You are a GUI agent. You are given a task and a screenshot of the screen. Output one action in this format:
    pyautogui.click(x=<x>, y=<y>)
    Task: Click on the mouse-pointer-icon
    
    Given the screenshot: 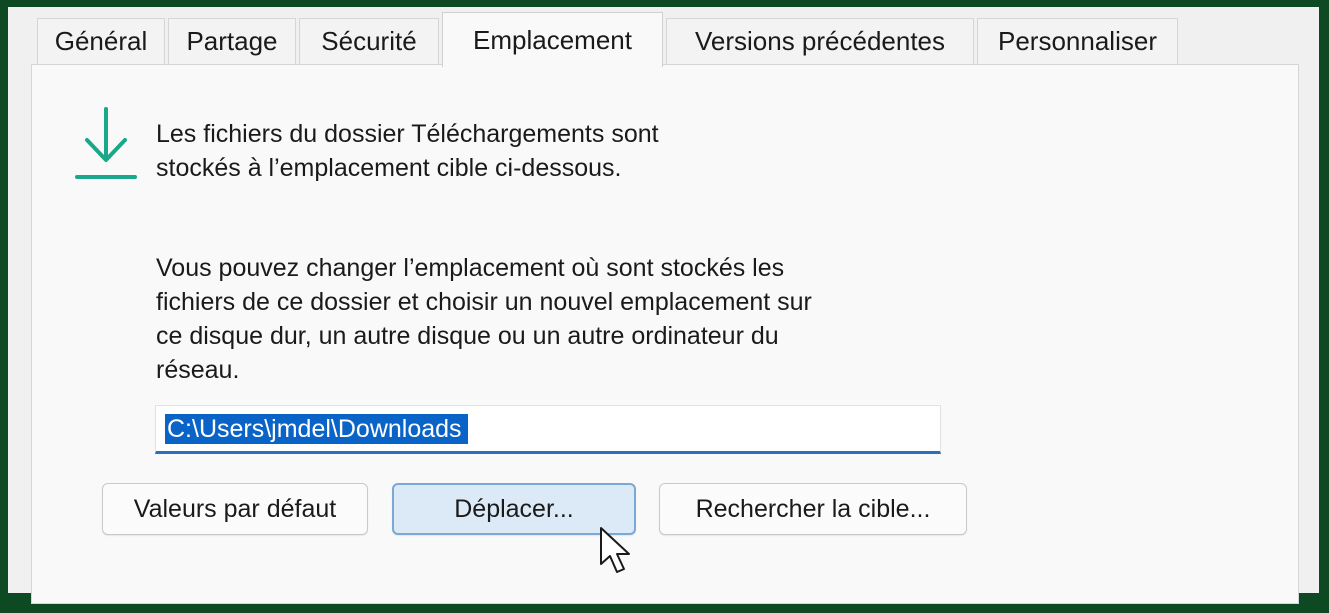 What is the action you would take?
    pyautogui.click(x=615, y=550)
    